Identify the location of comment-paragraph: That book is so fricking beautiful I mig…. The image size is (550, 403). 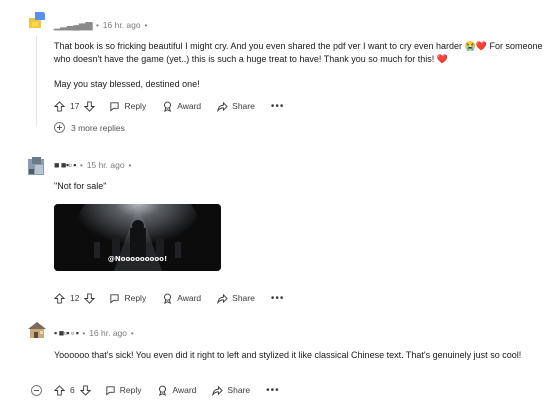
(298, 52).